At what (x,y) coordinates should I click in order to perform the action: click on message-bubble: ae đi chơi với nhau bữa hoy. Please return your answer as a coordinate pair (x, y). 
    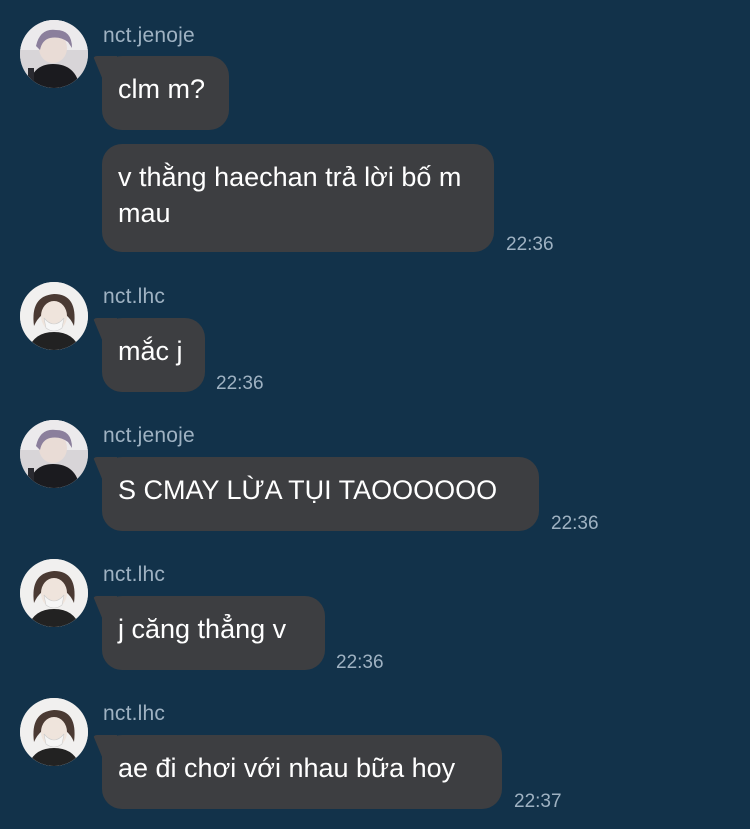
    Looking at the image, I should click on (302, 772).